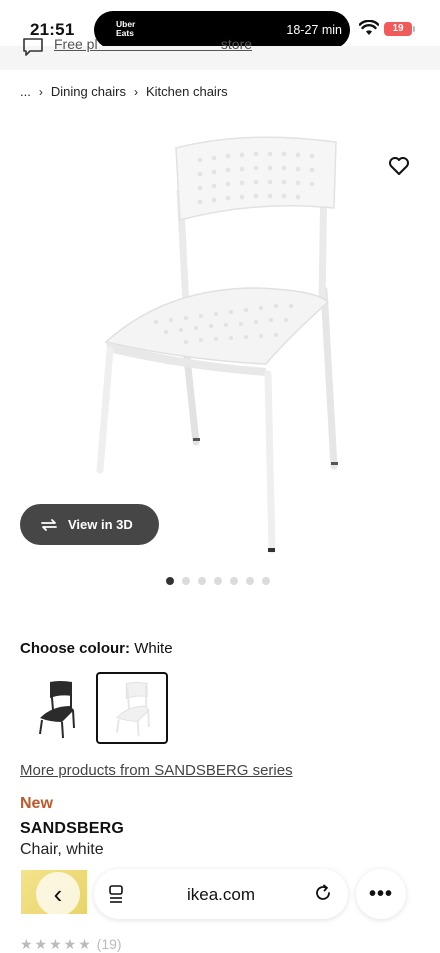 The image size is (440, 953). What do you see at coordinates (399, 166) in the screenshot?
I see `heart-icon` at bounding box center [399, 166].